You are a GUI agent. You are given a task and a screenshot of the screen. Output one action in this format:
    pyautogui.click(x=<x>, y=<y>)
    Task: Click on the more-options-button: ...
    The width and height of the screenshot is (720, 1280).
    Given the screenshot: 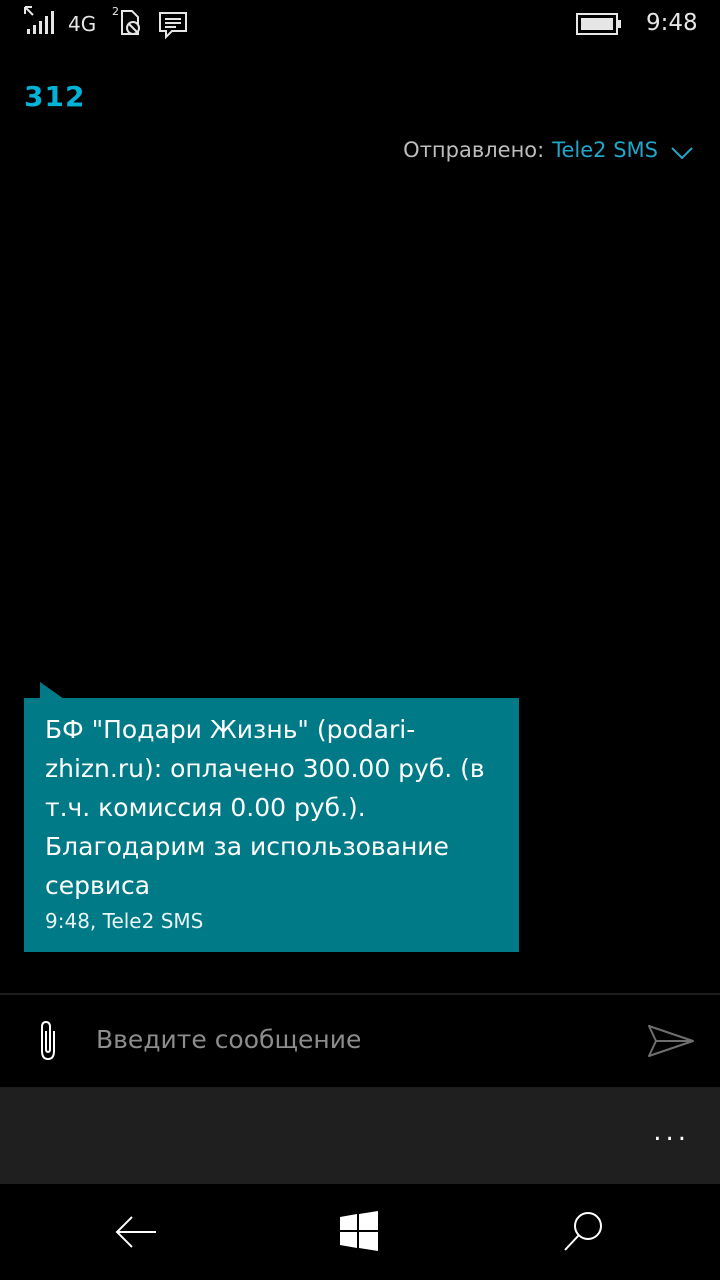 What is the action you would take?
    pyautogui.click(x=671, y=1132)
    